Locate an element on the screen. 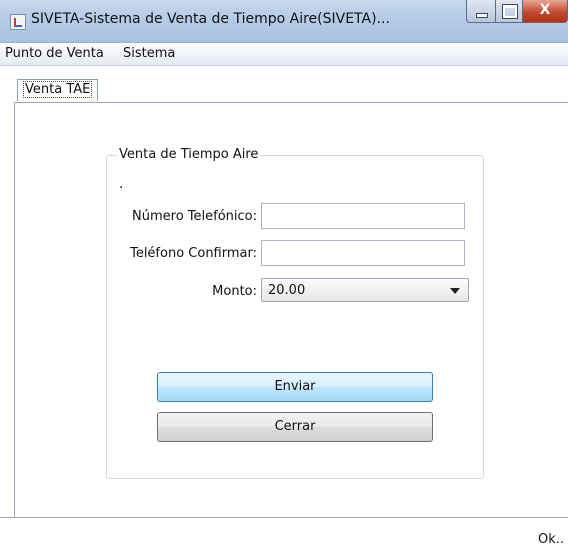 Image resolution: width=568 pixels, height=556 pixels. tab-label: Venta TAE is located at coordinates (58, 89).